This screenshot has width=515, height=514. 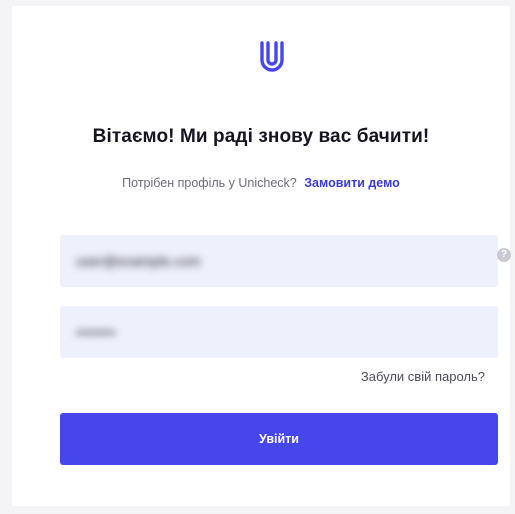 I want to click on email-input, so click(x=279, y=261).